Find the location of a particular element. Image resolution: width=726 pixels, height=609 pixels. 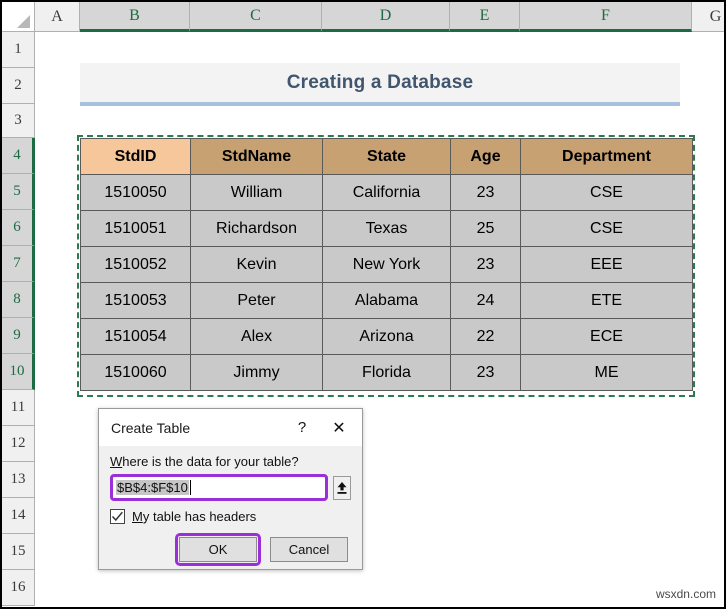

table-cell: 22 is located at coordinates (485, 336).